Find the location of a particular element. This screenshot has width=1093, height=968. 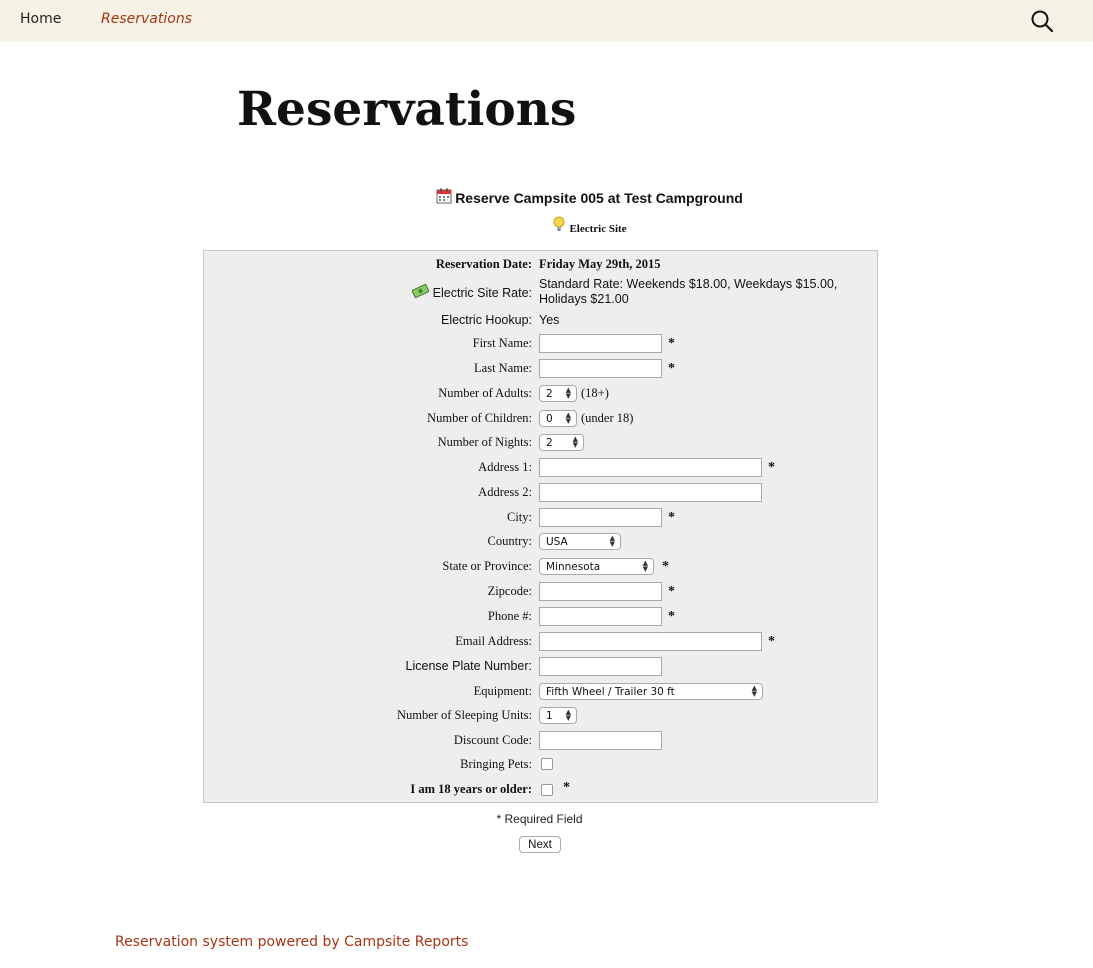

row-first-name: First Name: * is located at coordinates (540, 344).